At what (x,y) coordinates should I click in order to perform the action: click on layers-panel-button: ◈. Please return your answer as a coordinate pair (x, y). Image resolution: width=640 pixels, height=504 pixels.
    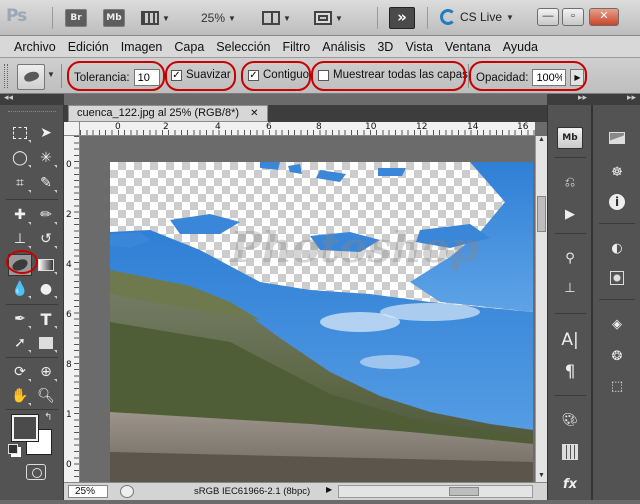
    Looking at the image, I should click on (617, 324).